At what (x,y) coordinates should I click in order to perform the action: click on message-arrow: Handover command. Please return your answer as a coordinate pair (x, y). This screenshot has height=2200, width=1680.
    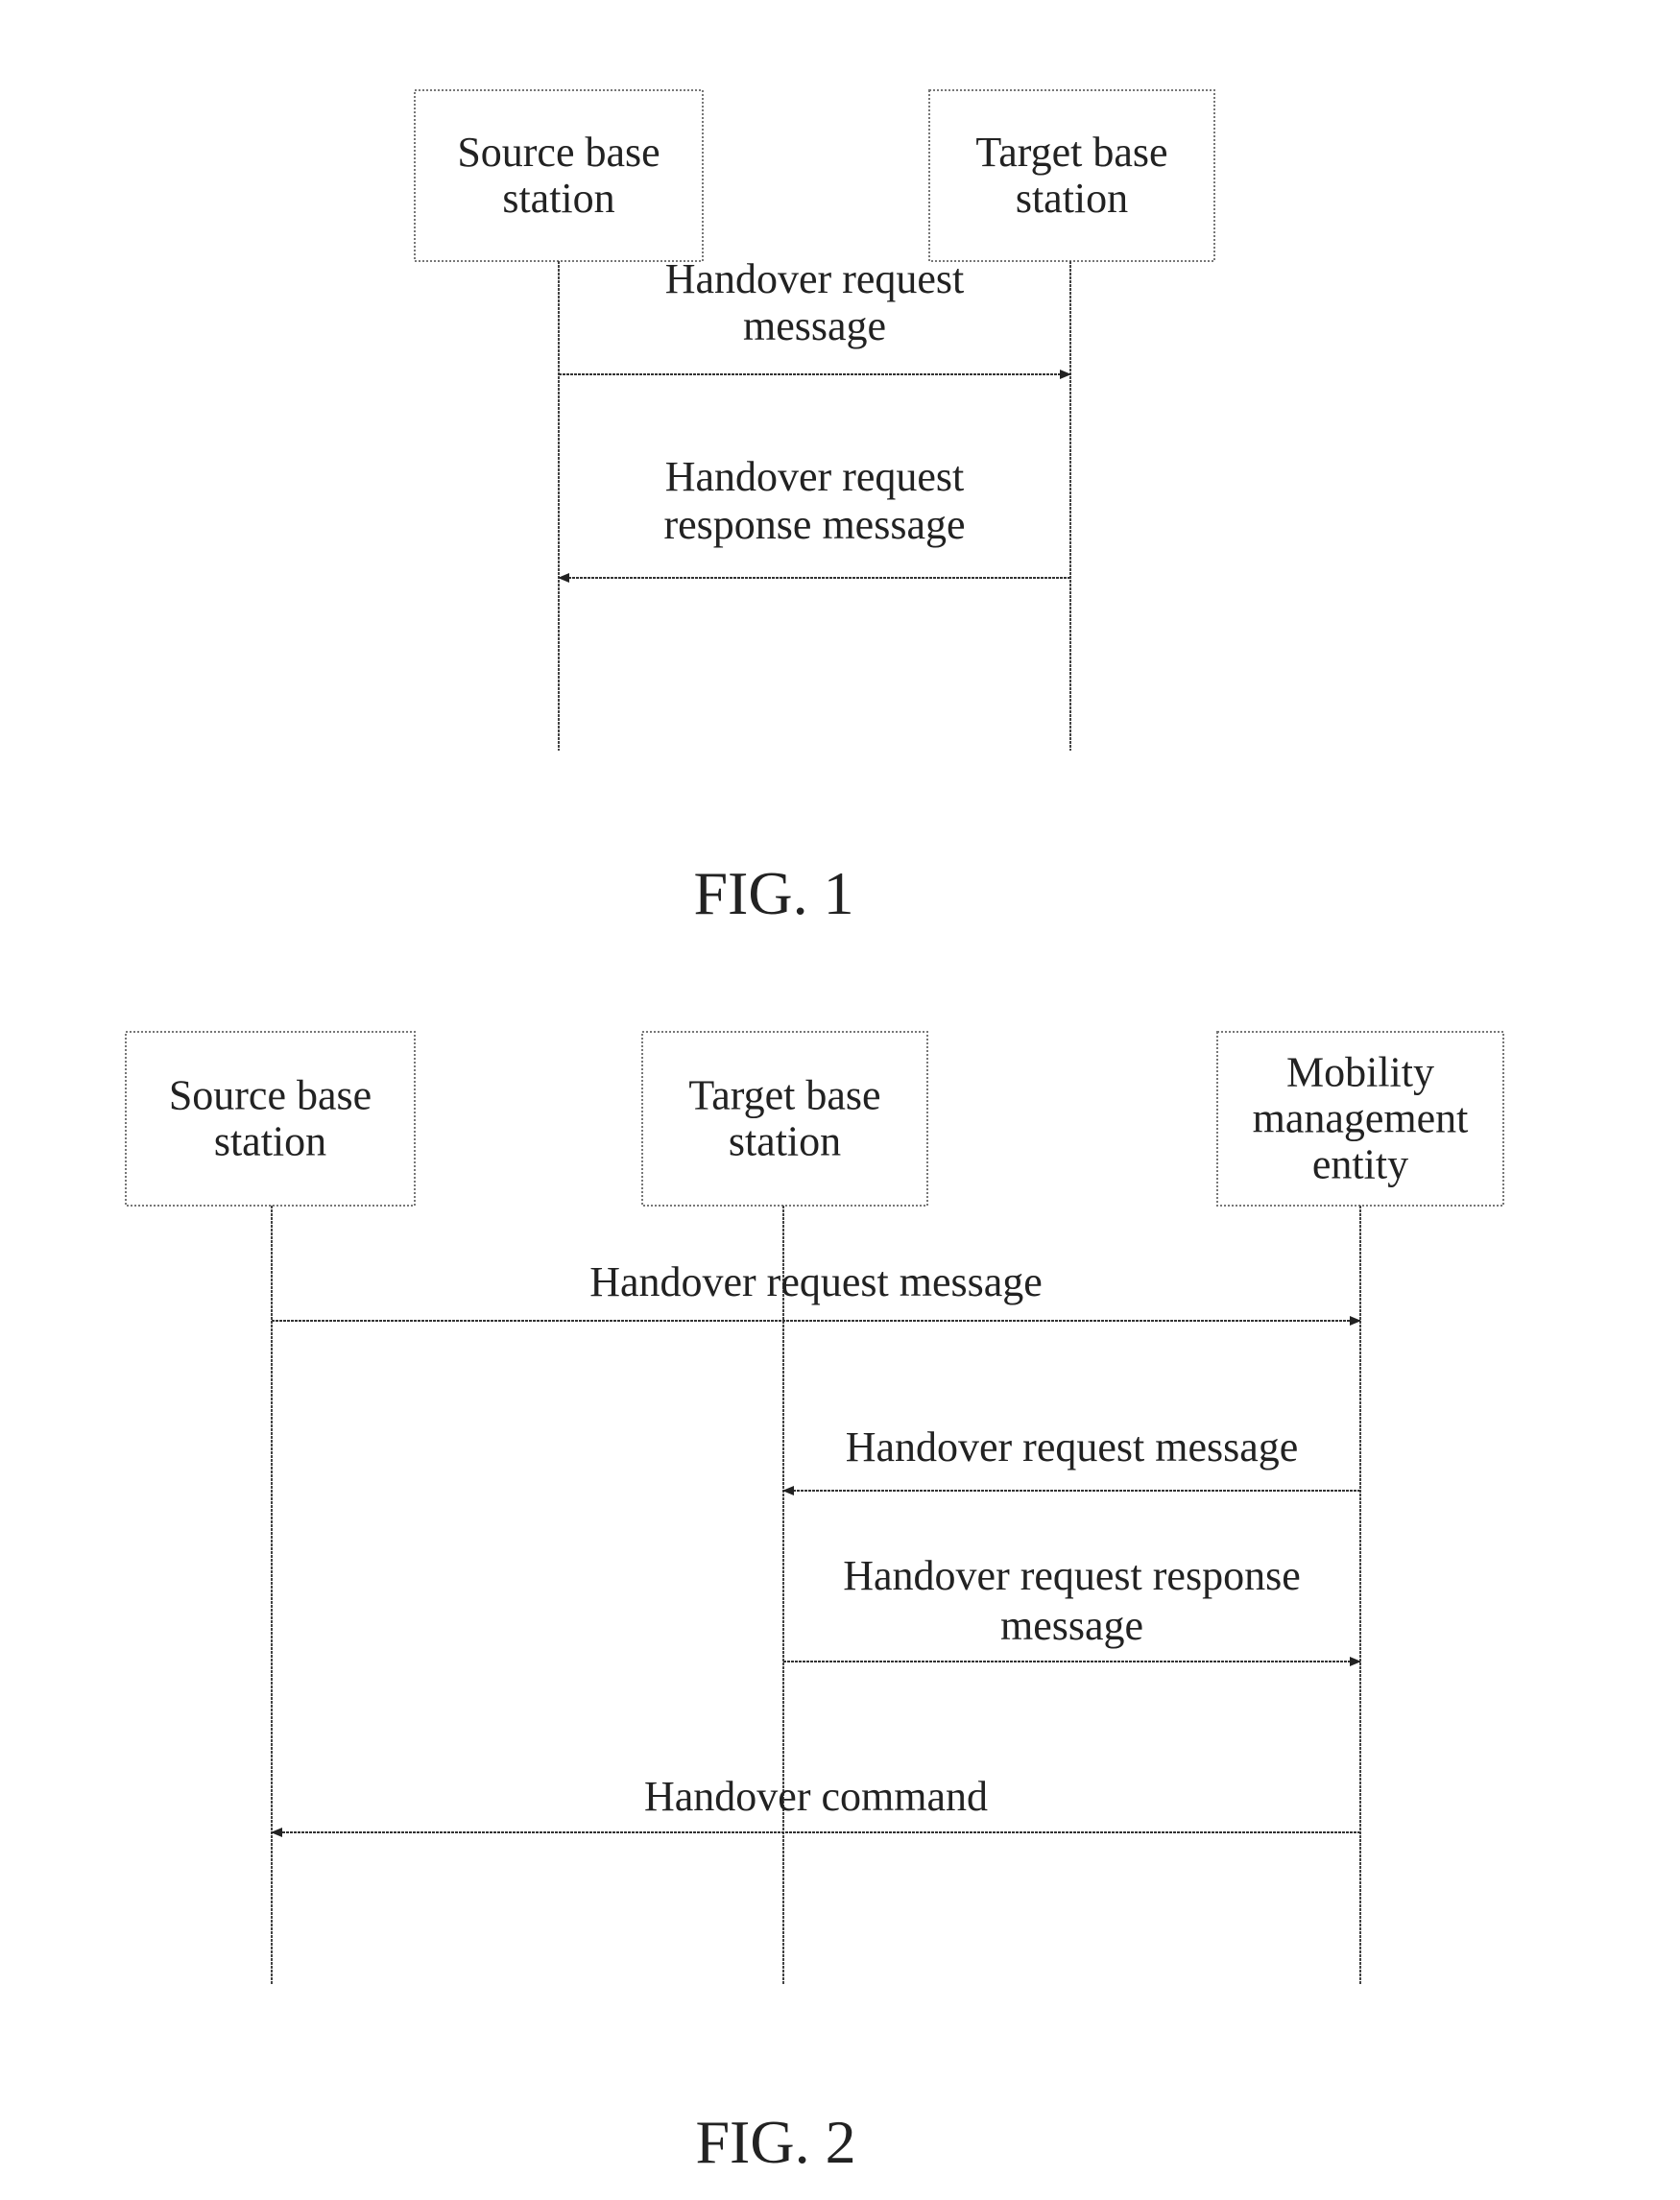
    Looking at the image, I should click on (815, 1805).